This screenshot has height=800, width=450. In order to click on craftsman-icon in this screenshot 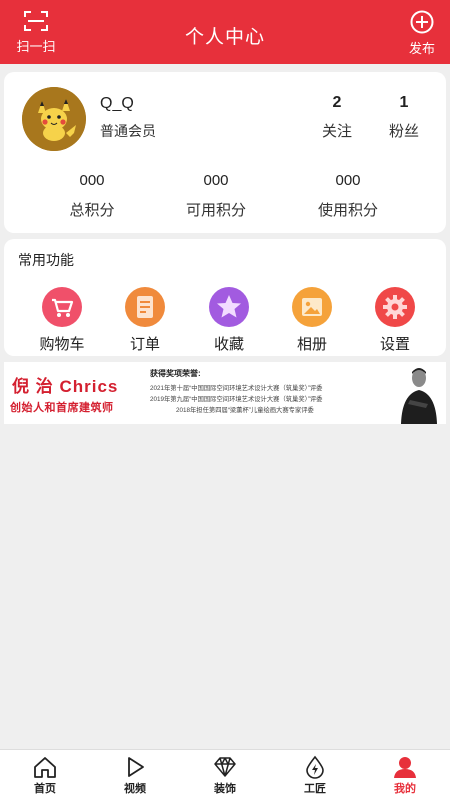, I will do `click(315, 767)`.